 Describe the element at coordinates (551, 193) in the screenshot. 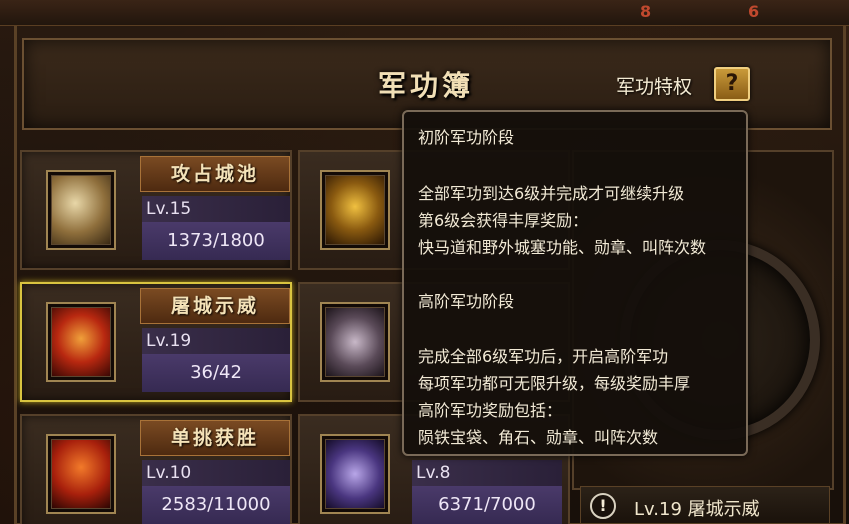

I see `tooltip-line: 全部军功到达6级并完成才可继续升级` at that location.